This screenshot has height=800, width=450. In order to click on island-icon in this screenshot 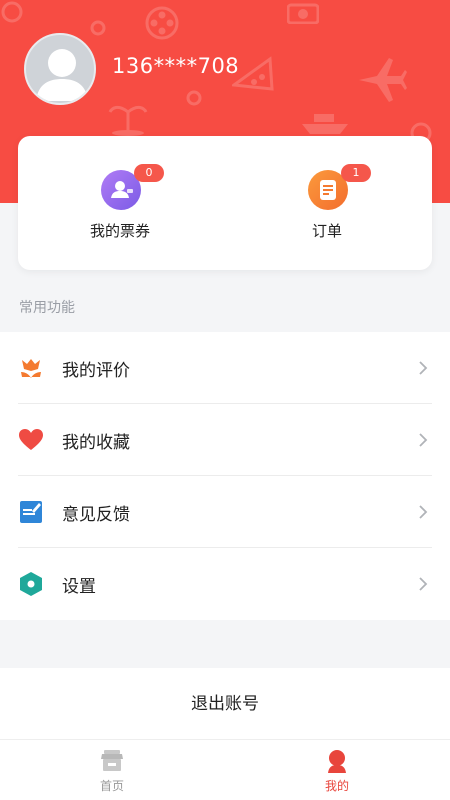, I will do `click(128, 120)`.